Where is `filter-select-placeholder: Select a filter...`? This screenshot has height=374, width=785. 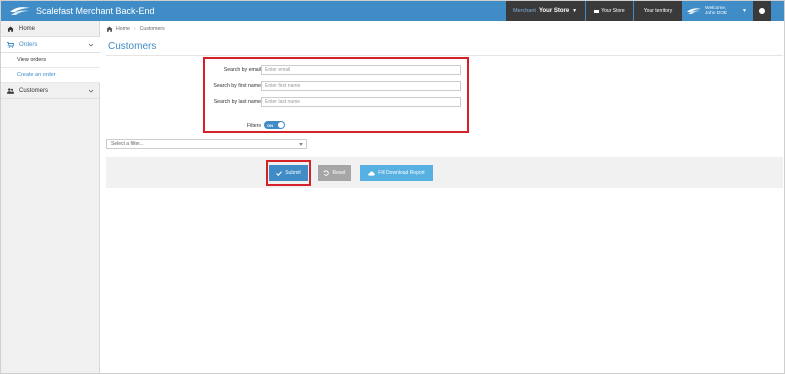
filter-select-placeholder: Select a filter... is located at coordinates (127, 144).